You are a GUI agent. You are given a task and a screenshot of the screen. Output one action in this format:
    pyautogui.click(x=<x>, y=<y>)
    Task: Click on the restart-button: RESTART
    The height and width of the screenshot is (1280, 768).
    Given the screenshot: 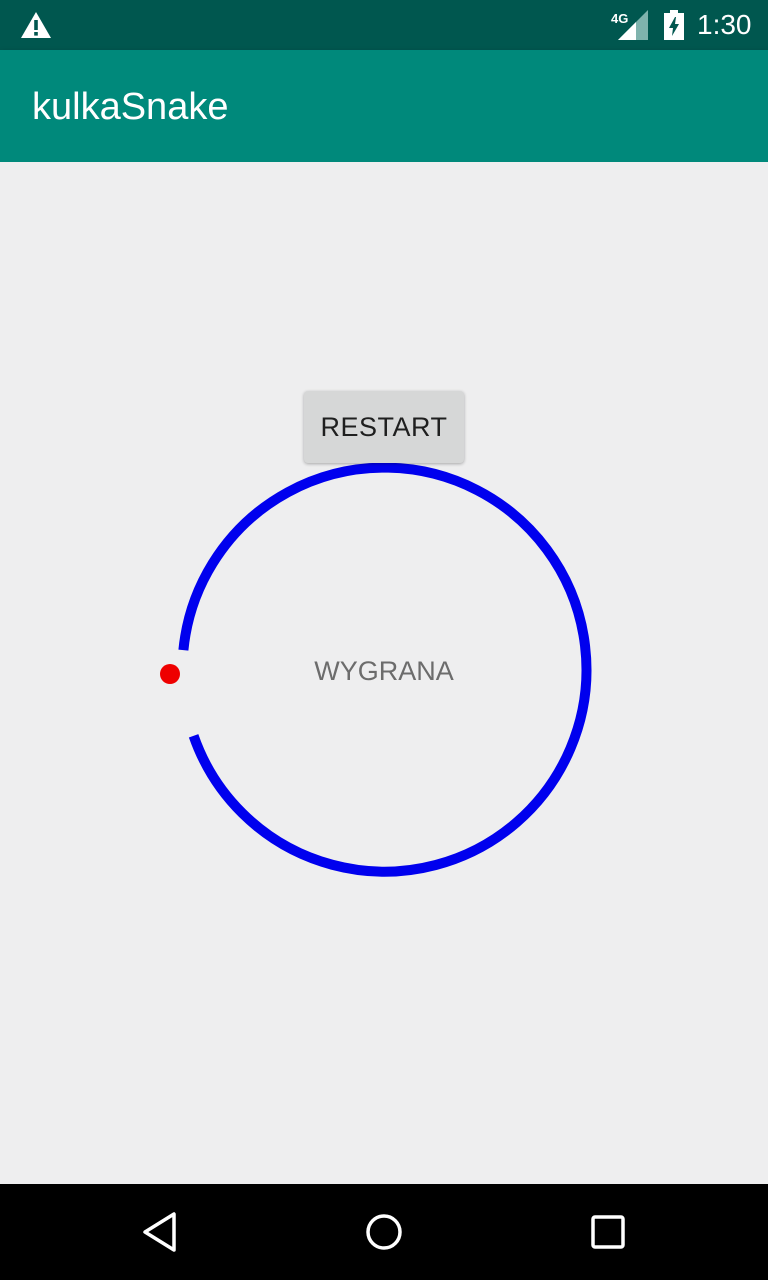 What is the action you would take?
    pyautogui.click(x=384, y=427)
    